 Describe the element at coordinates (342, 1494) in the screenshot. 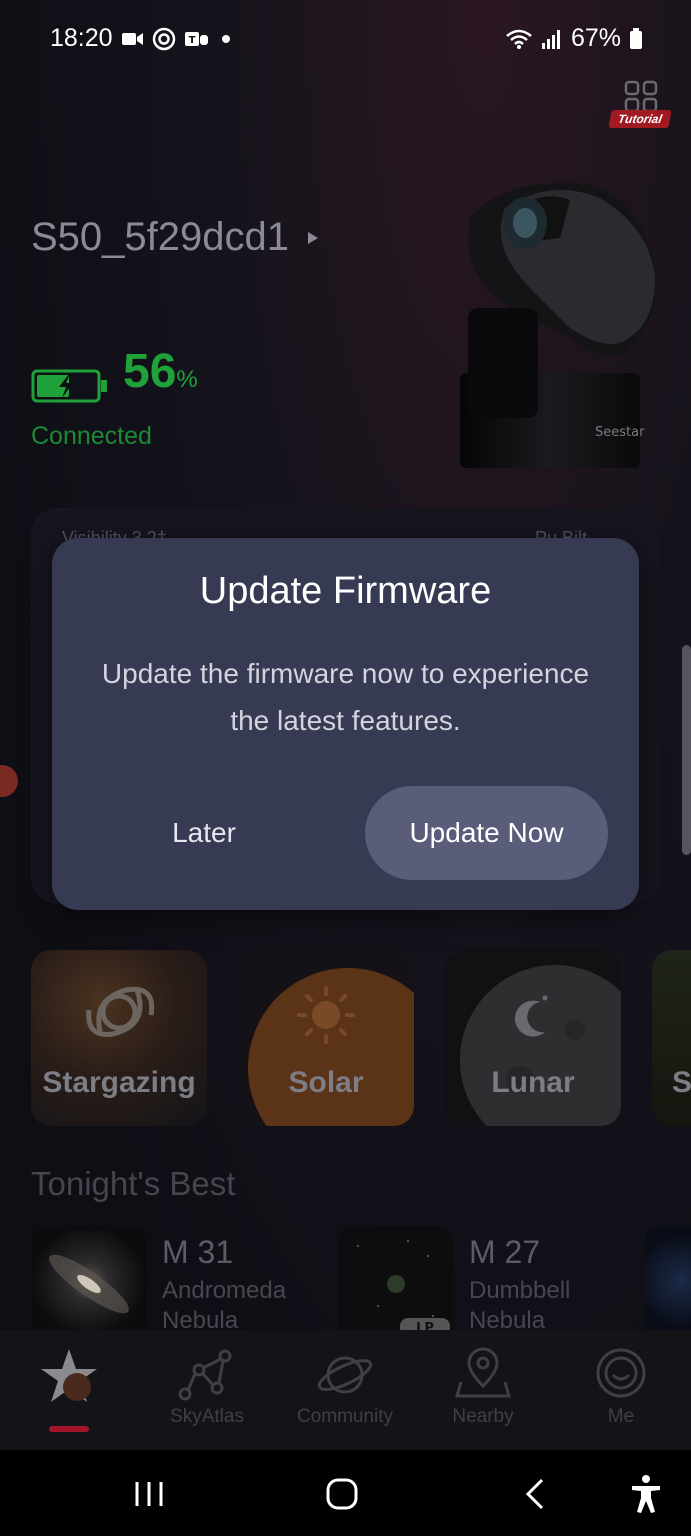

I see `home-icon` at that location.